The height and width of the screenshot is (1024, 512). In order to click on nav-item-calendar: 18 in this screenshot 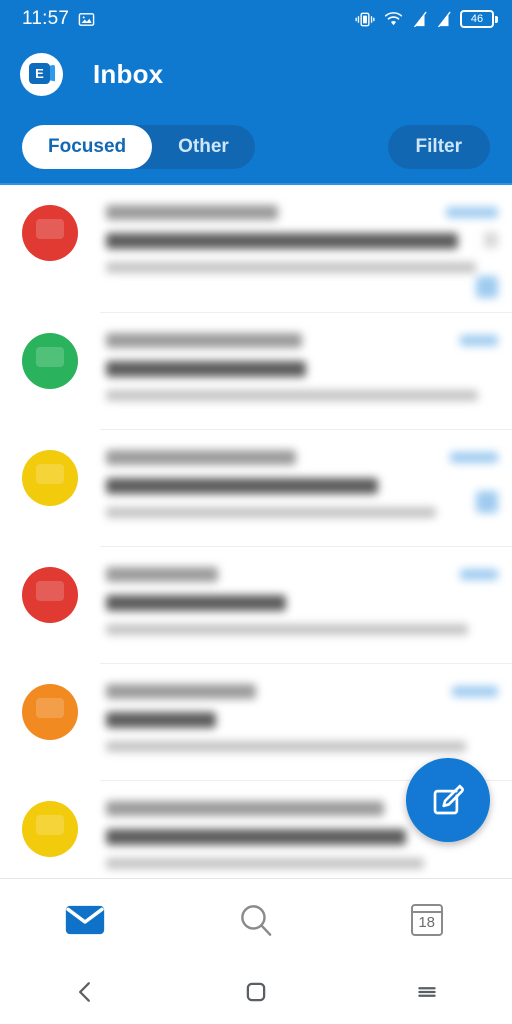, I will do `click(426, 919)`.